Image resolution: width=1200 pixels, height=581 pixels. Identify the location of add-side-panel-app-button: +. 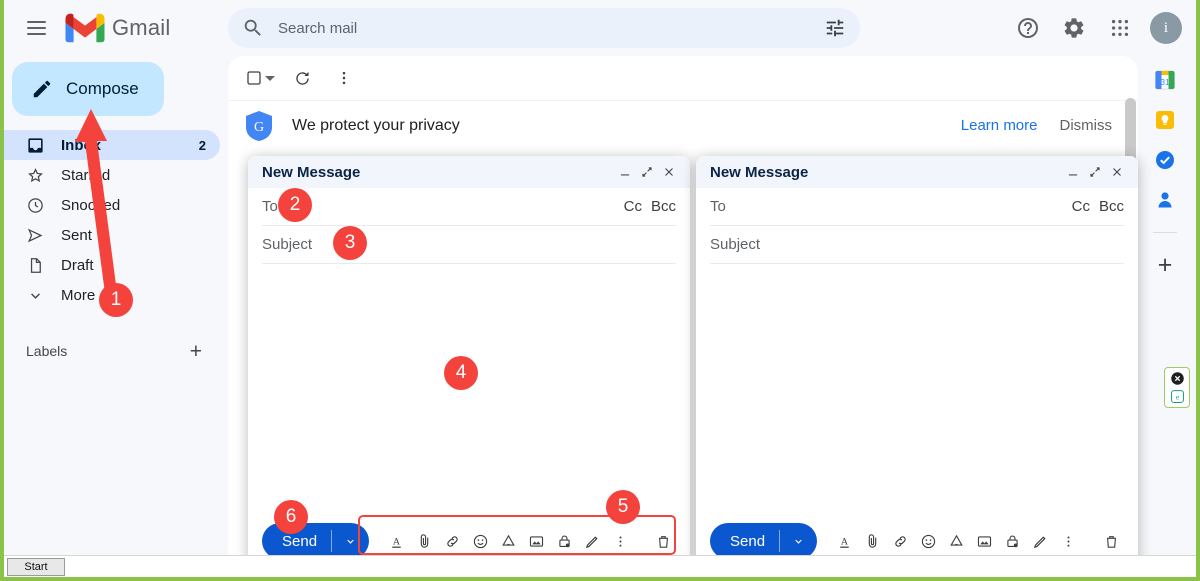
(1165, 265).